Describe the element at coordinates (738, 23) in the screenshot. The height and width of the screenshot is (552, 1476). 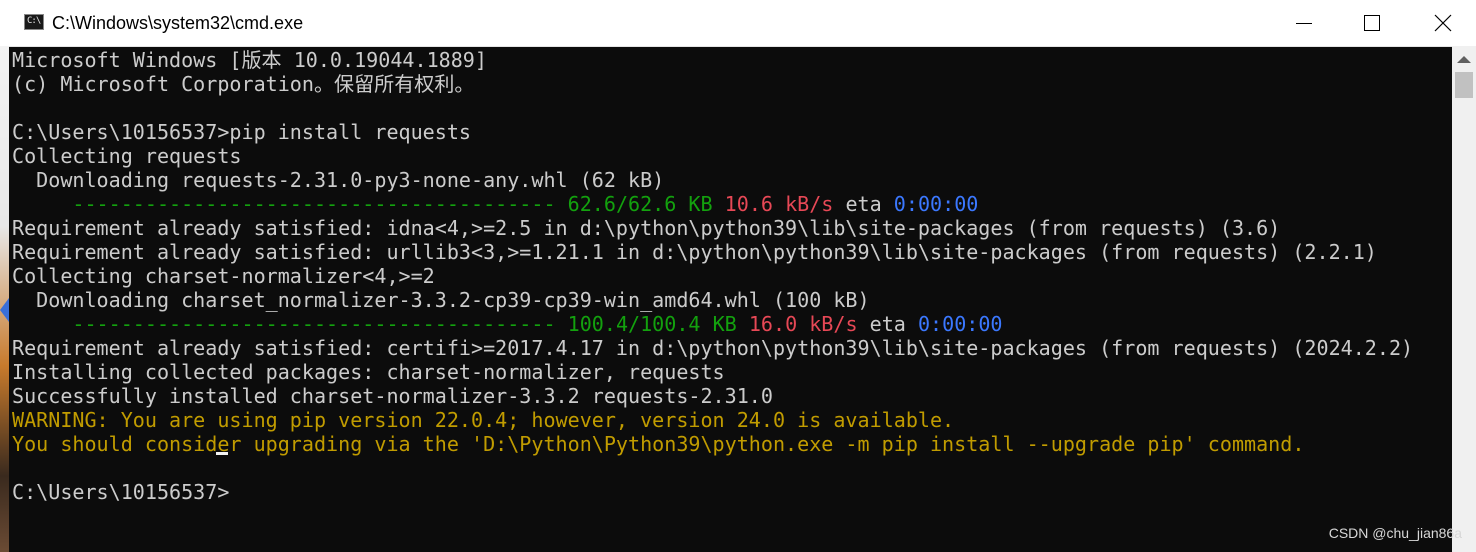
I see `title-bar: C:\ C:\Windows\system32\cmd.exe` at that location.